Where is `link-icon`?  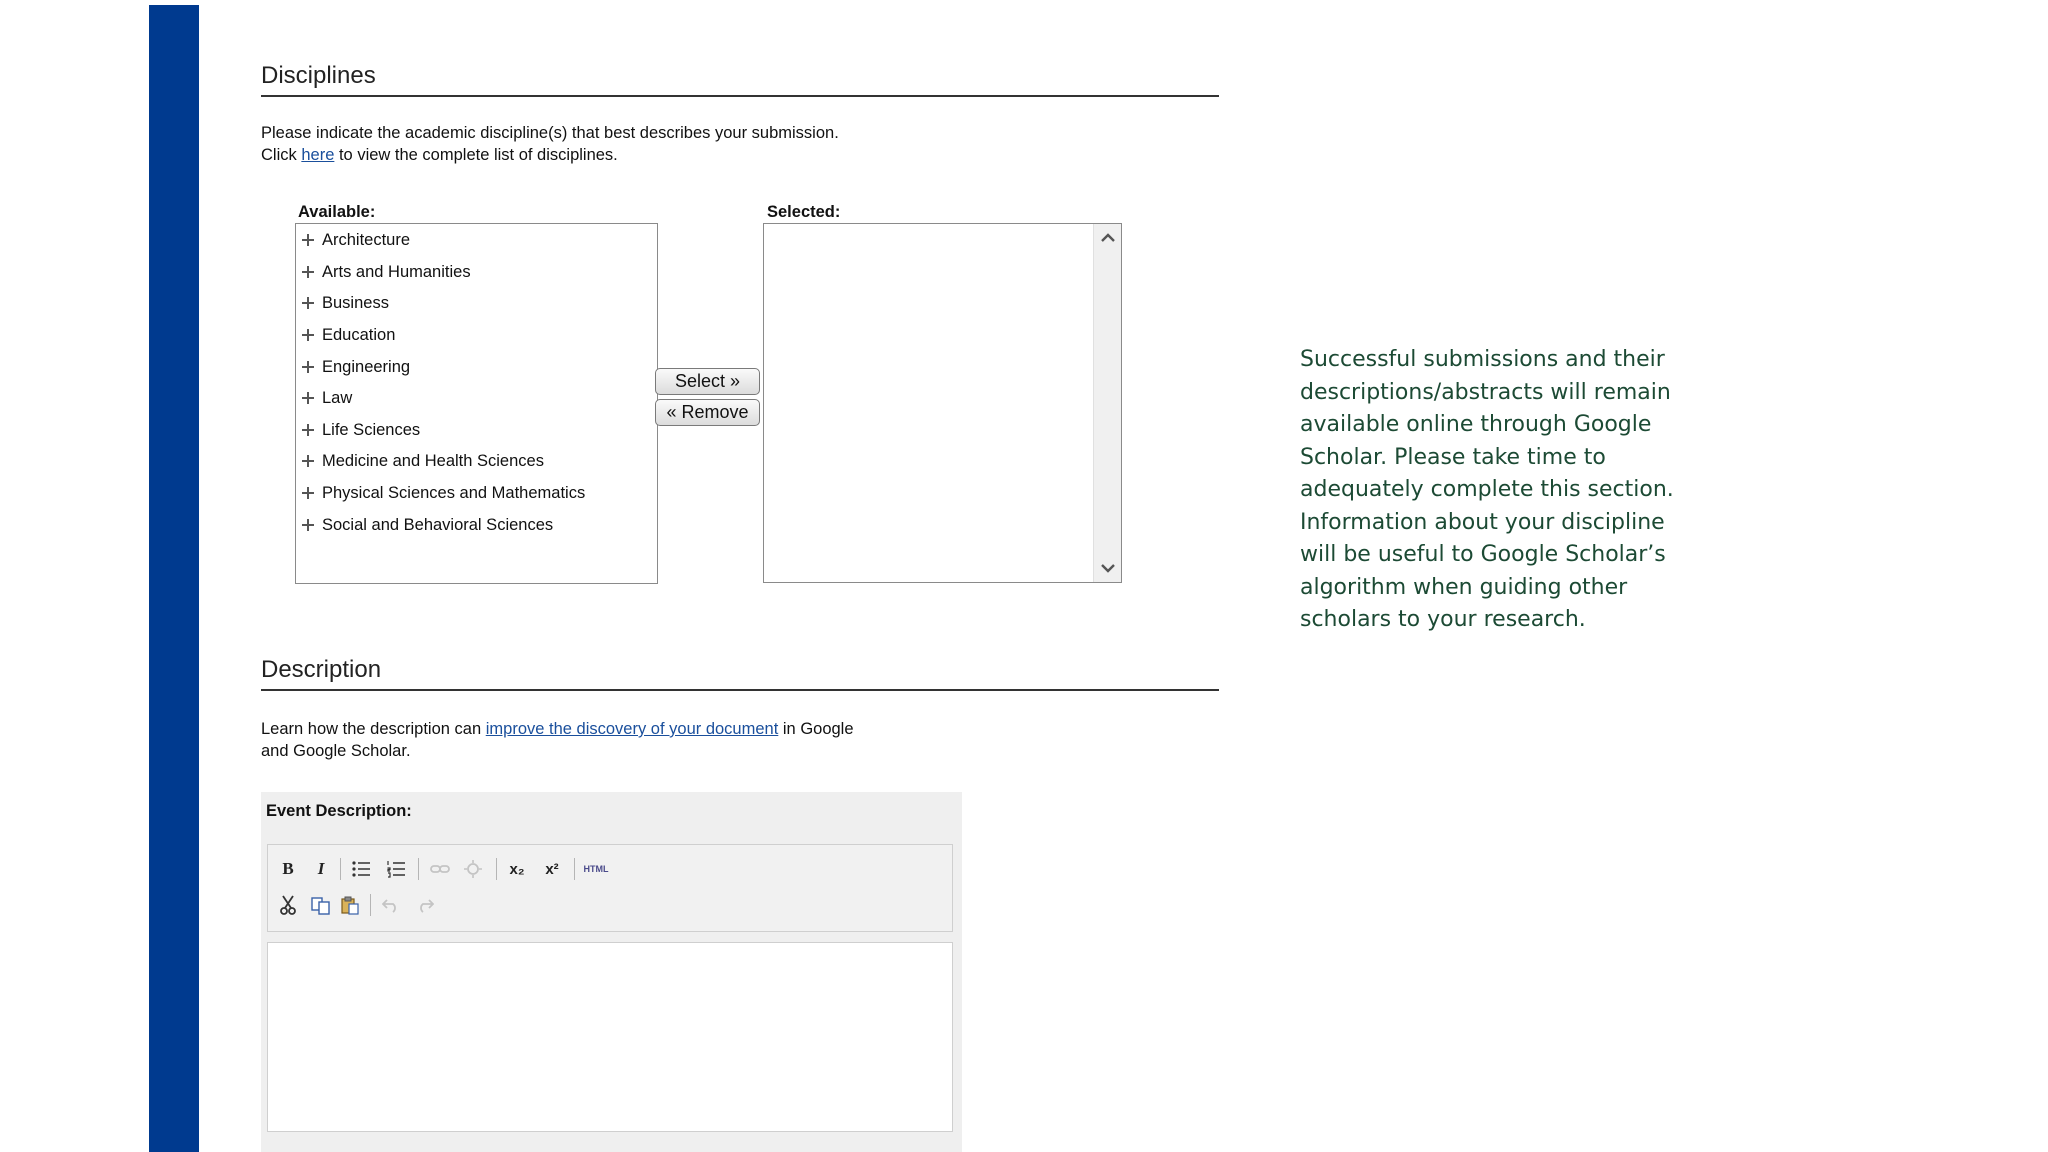 link-icon is located at coordinates (440, 869).